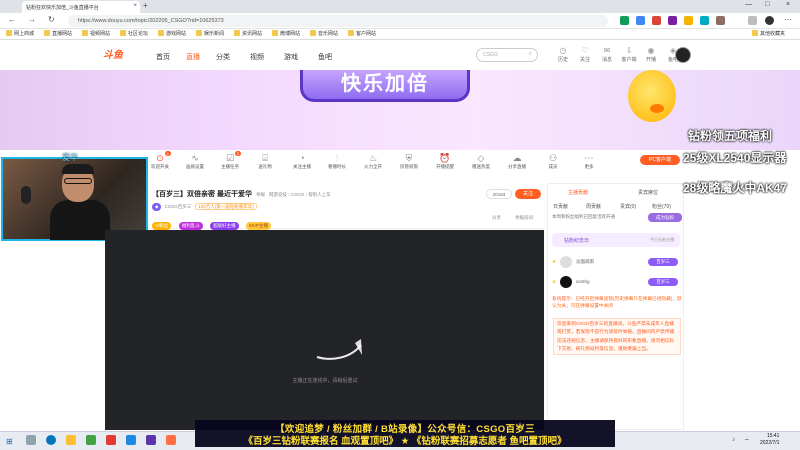 Image resolution: width=800 pixels, height=450 pixels. What do you see at coordinates (260, 194) in the screenshot?
I see `report-link: 举报` at bounding box center [260, 194].